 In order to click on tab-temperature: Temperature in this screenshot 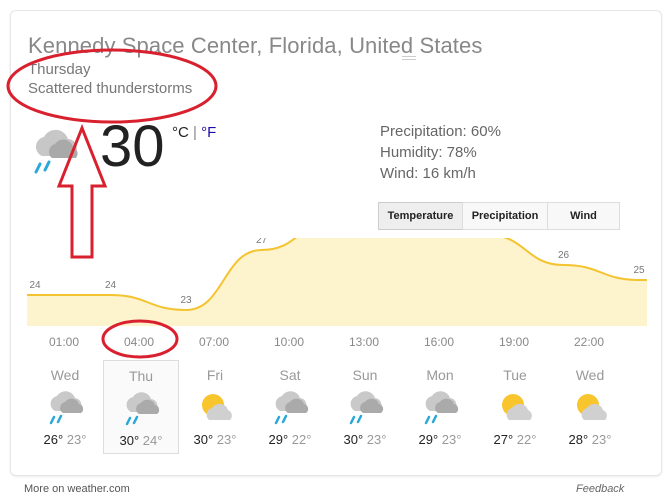, I will do `click(420, 216)`.